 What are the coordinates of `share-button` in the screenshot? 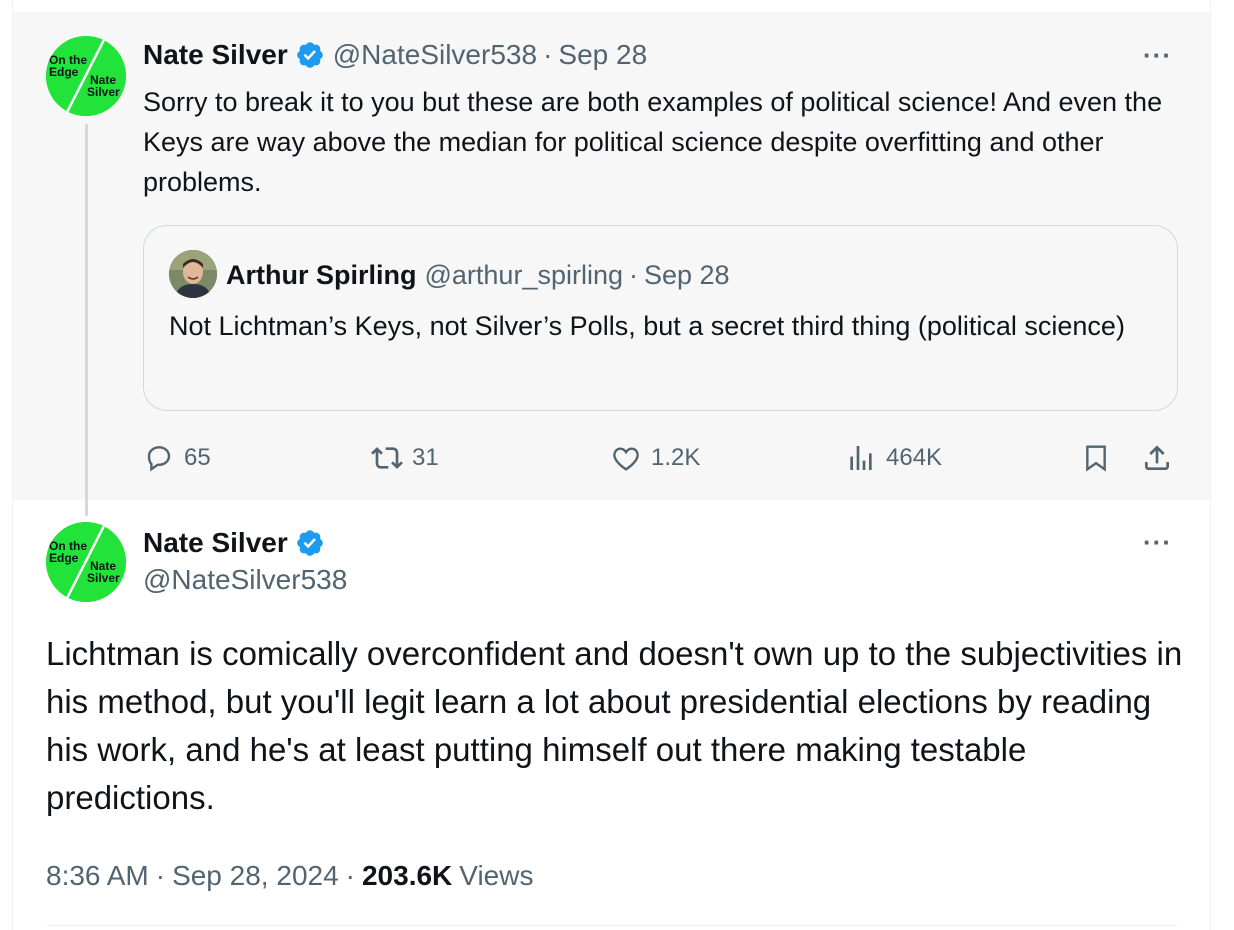 It's located at (1157, 458).